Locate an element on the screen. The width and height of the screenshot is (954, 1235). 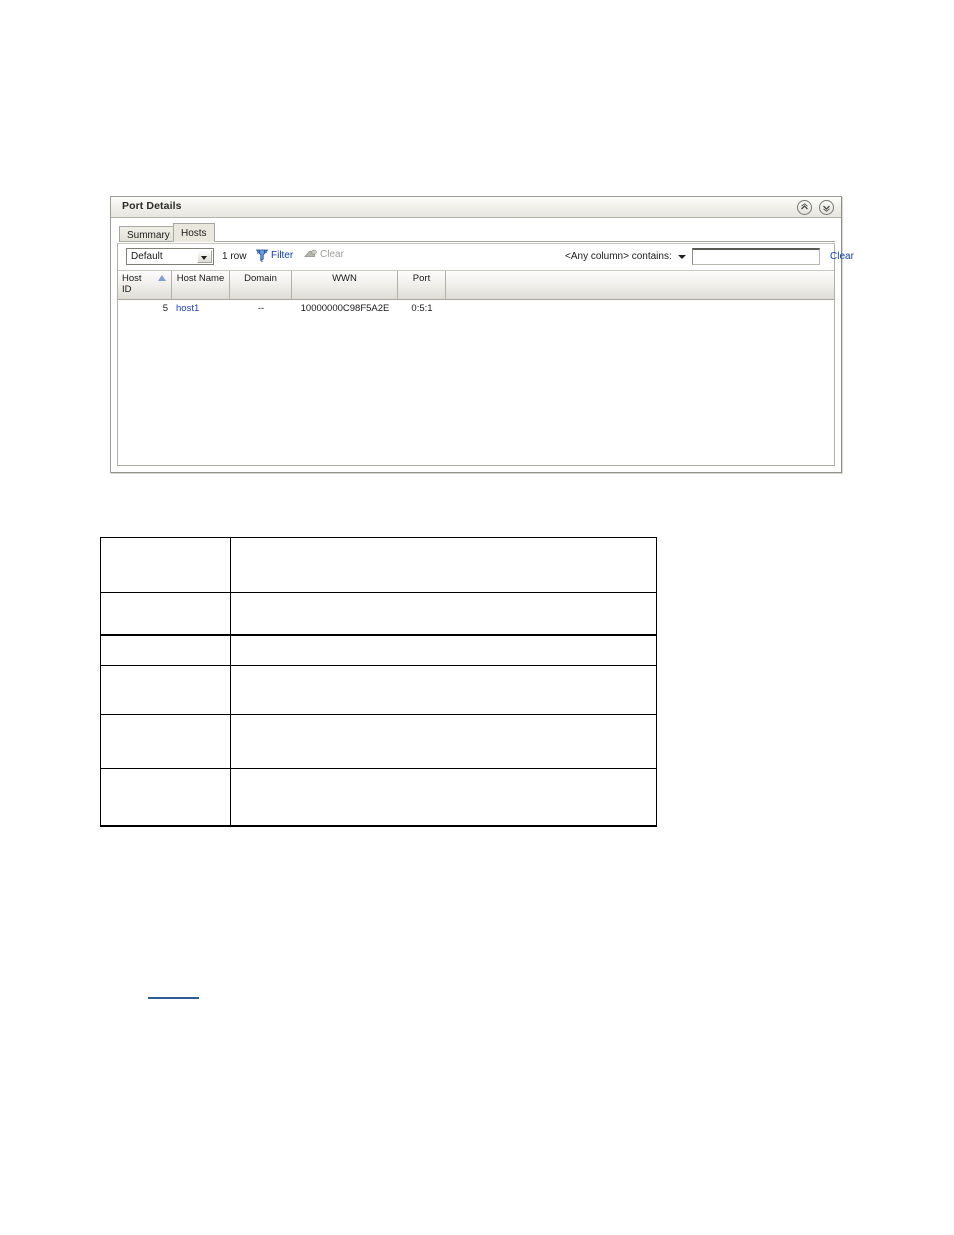
quick-filter-input is located at coordinates (756, 256).